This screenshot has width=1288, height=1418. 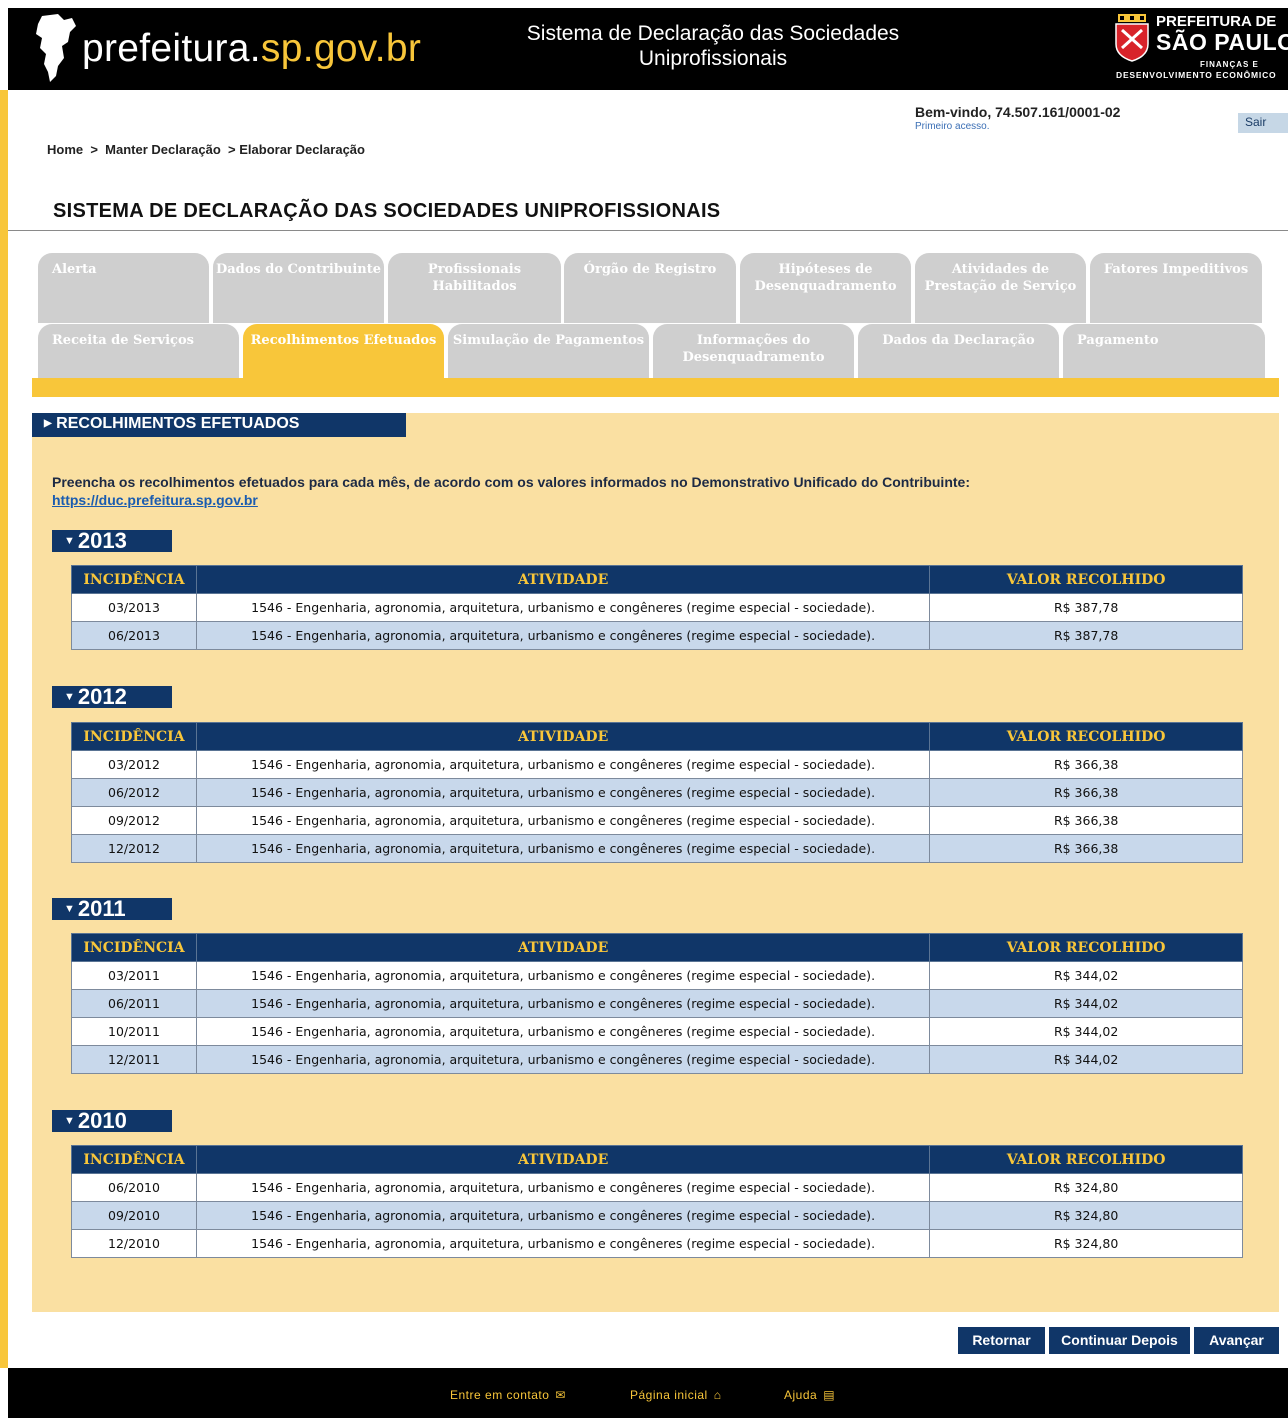 What do you see at coordinates (1263, 123) in the screenshot?
I see `logout-button: Sair` at bounding box center [1263, 123].